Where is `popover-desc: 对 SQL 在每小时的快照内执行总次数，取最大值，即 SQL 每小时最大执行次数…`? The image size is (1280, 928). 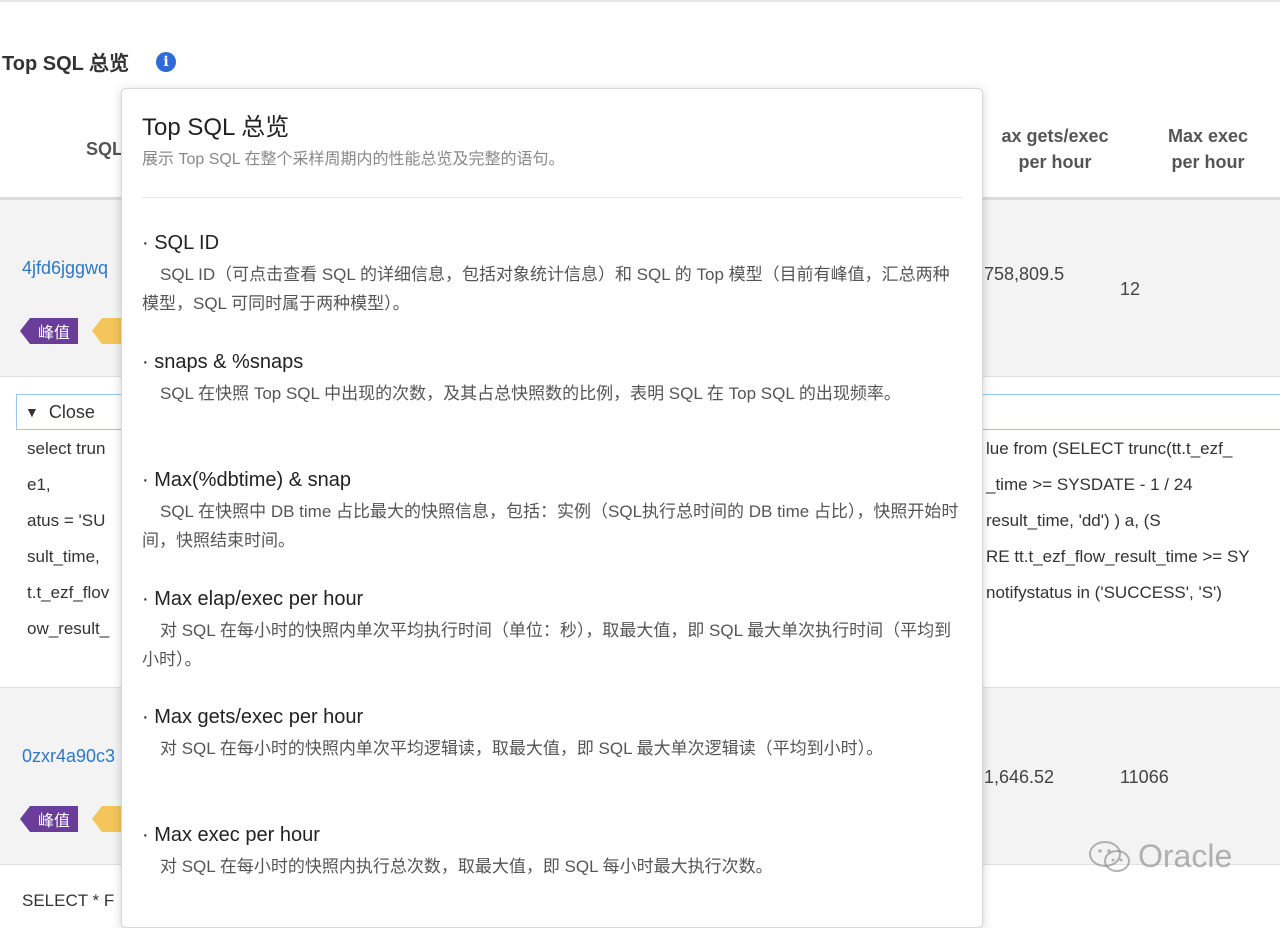
popover-desc: 对 SQL 在每小时的快照内执行总次数，取最大值，即 SQL 每小时最大执行次数… is located at coordinates (466, 866).